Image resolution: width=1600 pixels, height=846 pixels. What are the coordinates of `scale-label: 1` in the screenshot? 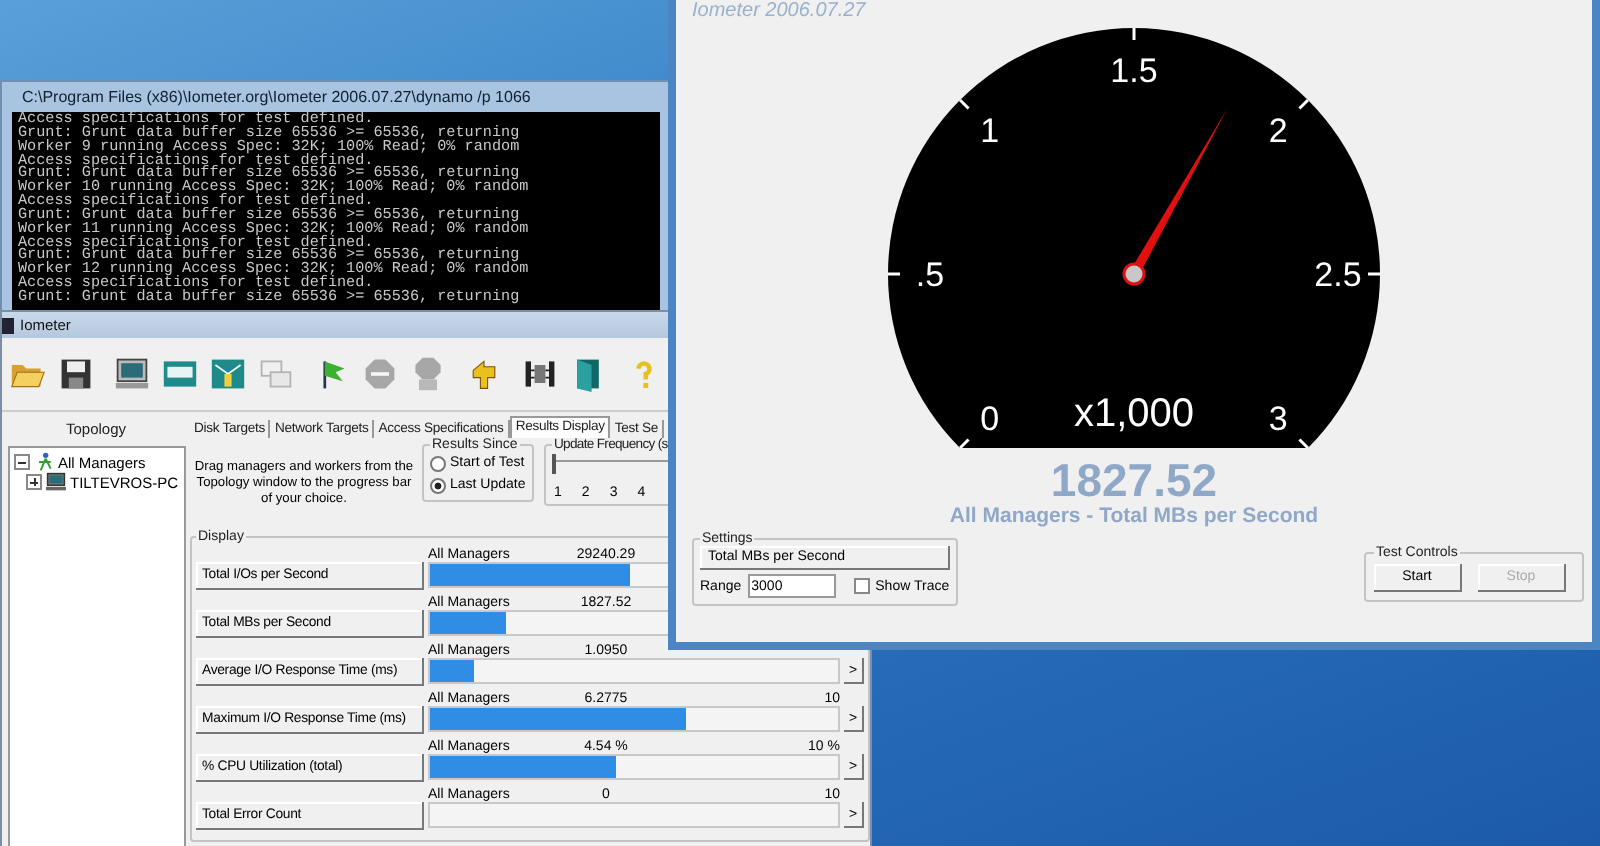 It's located at (990, 130).